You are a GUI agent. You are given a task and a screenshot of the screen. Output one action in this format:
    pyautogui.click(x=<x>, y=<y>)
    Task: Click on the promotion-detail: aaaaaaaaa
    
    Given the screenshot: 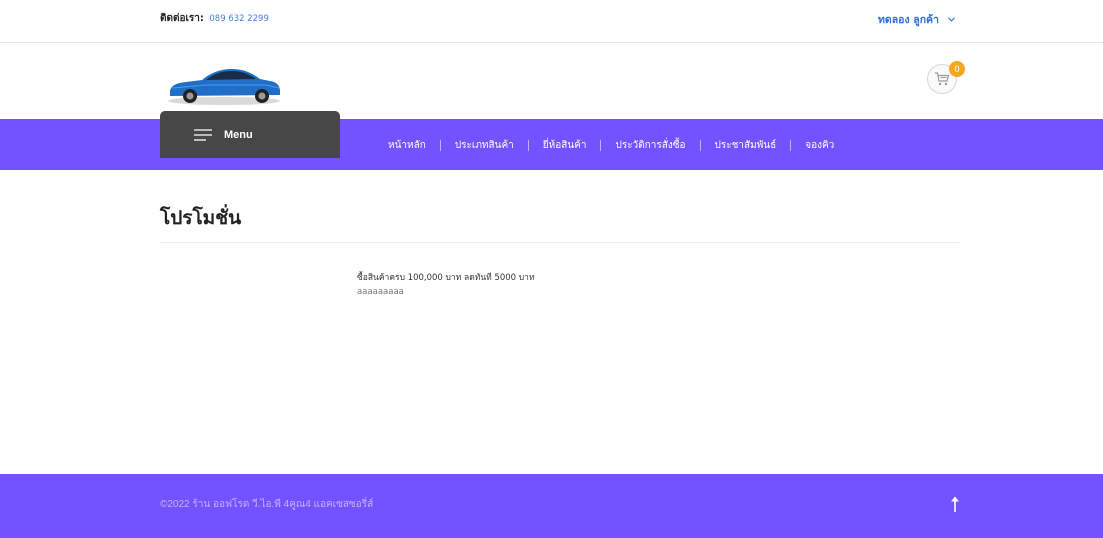 What is the action you would take?
    pyautogui.click(x=380, y=292)
    